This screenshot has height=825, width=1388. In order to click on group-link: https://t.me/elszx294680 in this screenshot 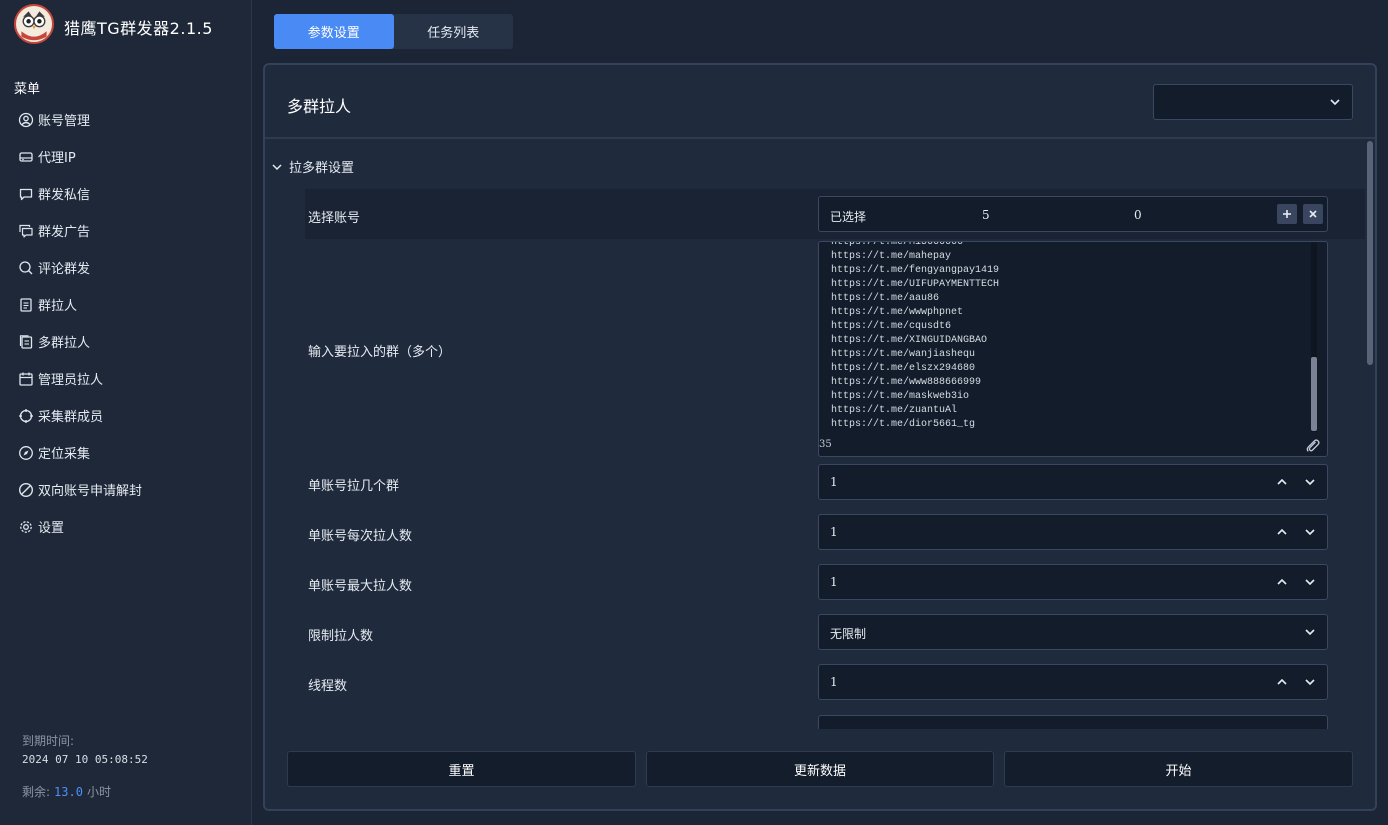, I will do `click(903, 368)`.